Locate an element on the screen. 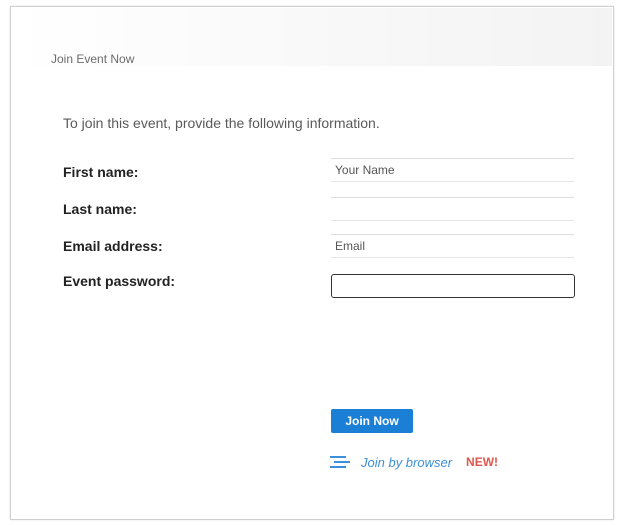  last-name-label: Last name: is located at coordinates (100, 209).